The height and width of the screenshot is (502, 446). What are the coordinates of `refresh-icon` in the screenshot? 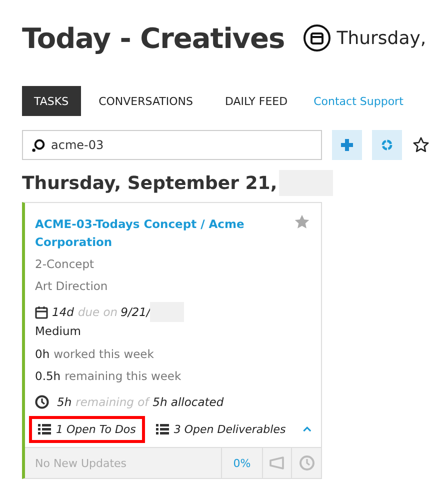 It's located at (387, 145).